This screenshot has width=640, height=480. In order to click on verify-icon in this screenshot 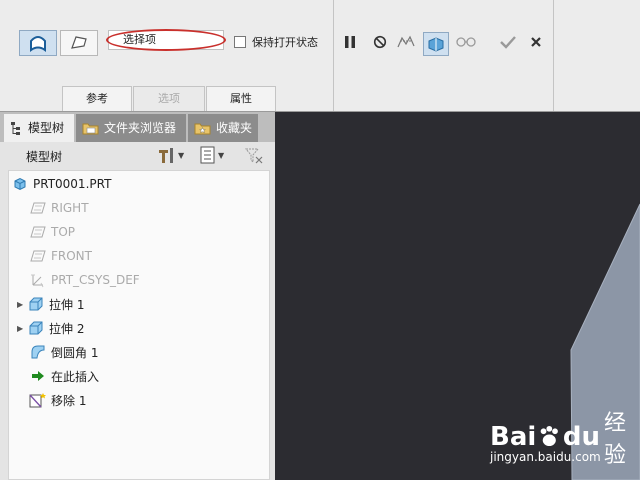, I will do `click(436, 44)`.